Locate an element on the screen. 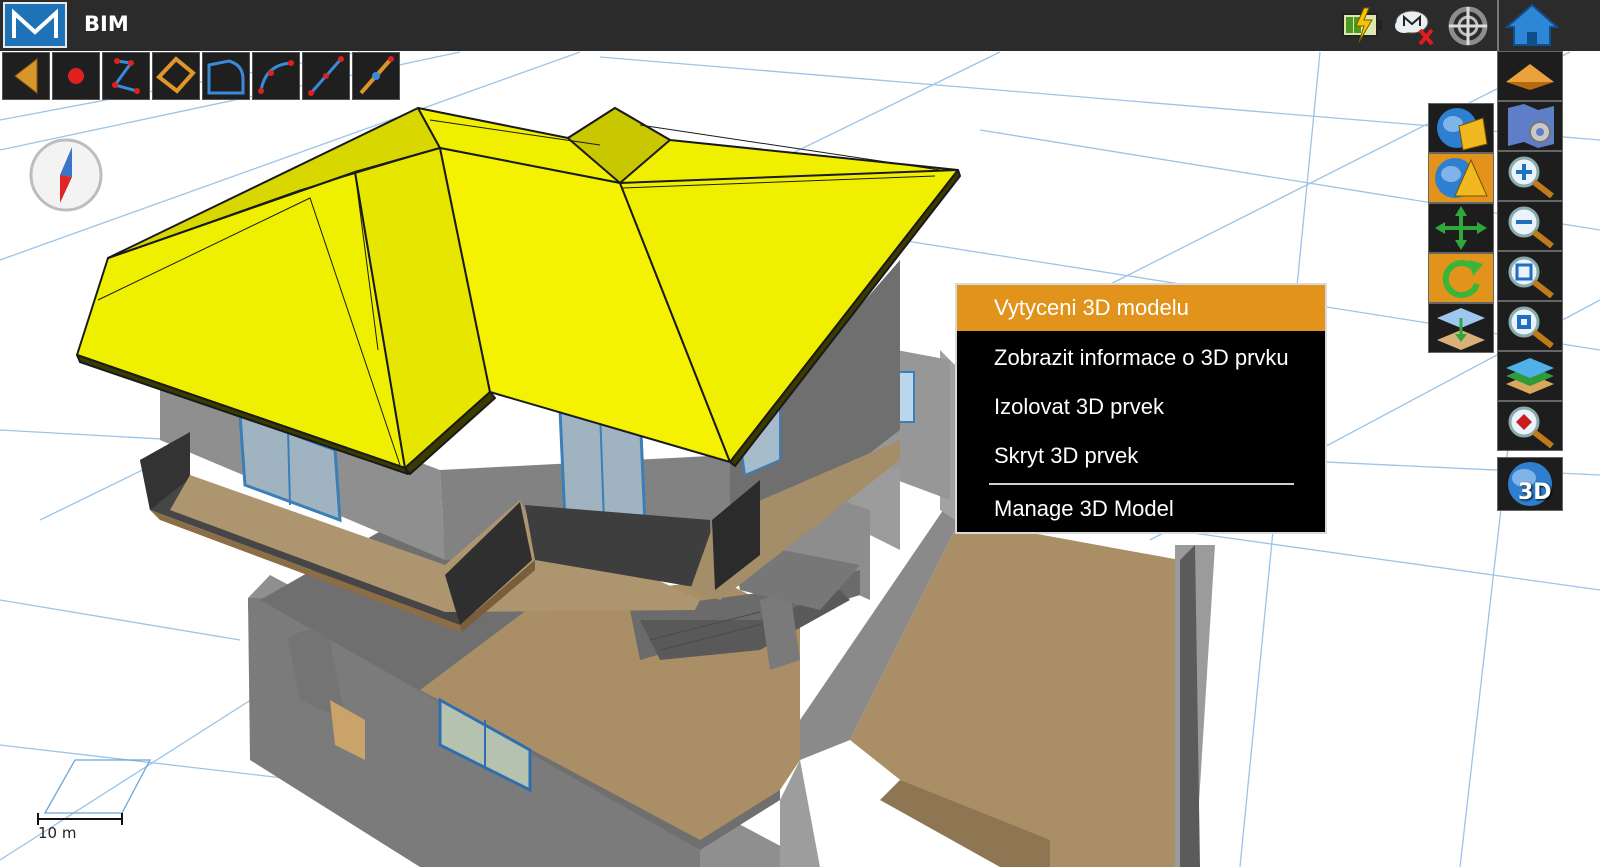  globe-3d-icon: 3D is located at coordinates (1530, 484).